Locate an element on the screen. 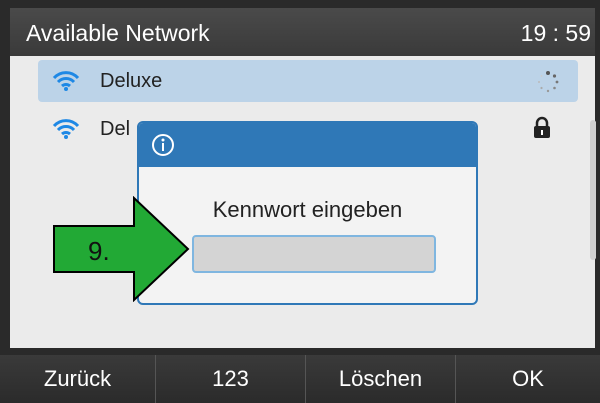 This screenshot has height=403, width=600. lock-icon is located at coordinates (542, 127).